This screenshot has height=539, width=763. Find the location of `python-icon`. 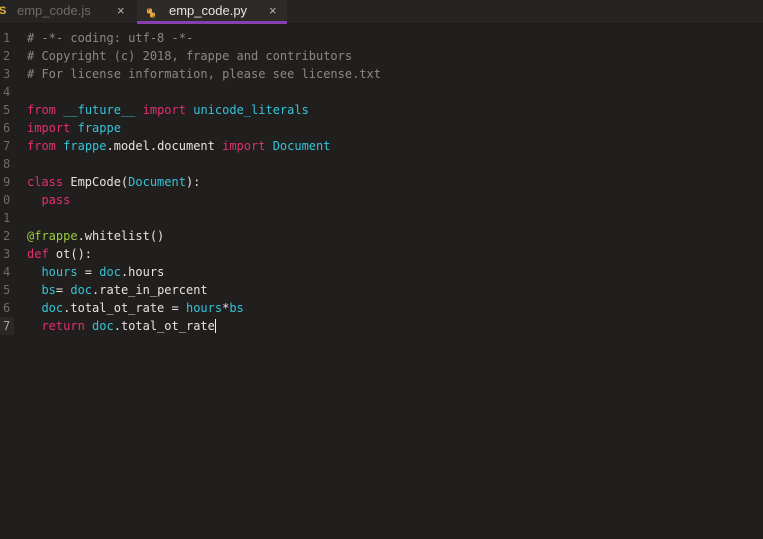

python-icon is located at coordinates (151, 11).